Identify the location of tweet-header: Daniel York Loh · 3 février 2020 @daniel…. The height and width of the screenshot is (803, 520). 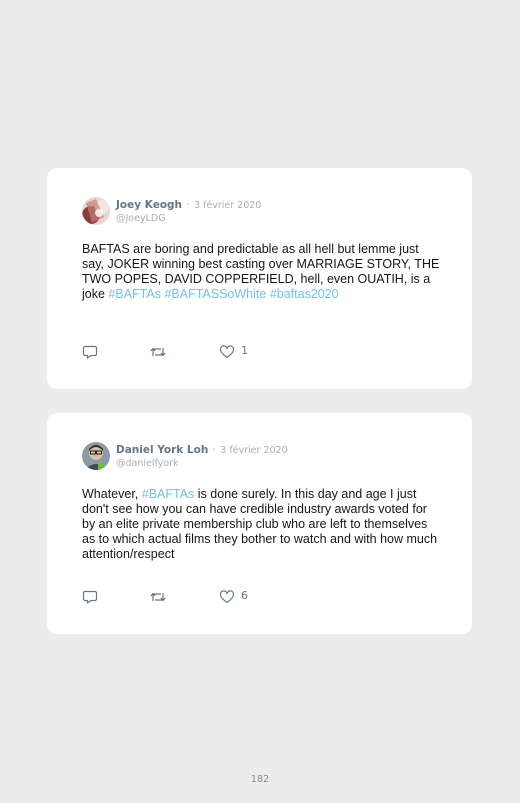
(202, 456).